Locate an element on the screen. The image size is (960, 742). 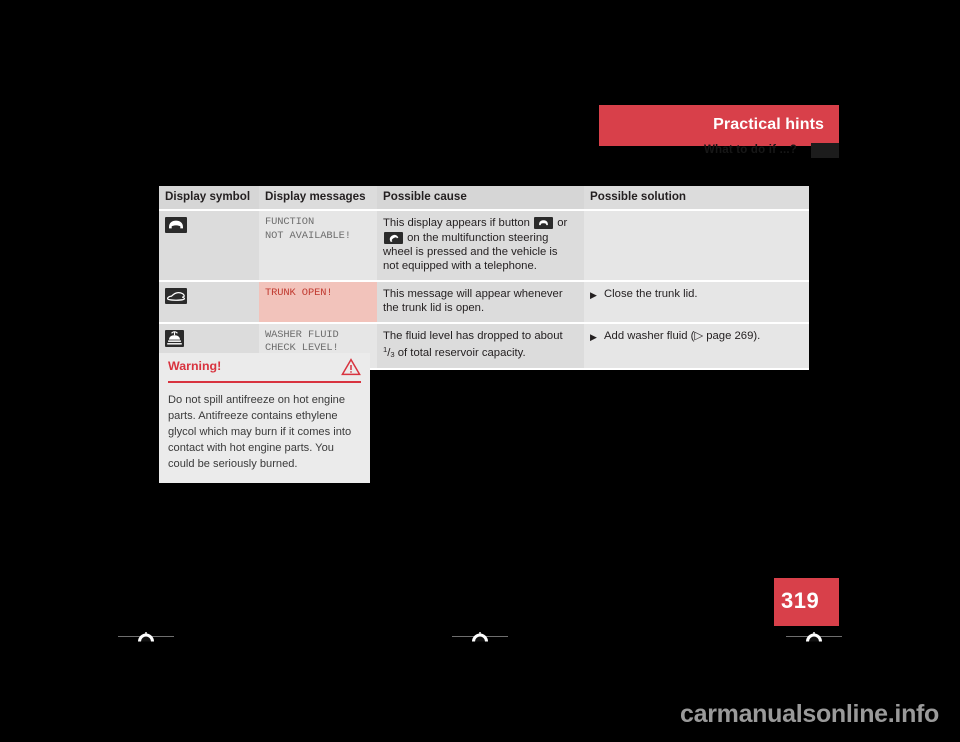
solution-bullet-line: ▶ Close the trunk lid. is located at coordinates (695, 294).